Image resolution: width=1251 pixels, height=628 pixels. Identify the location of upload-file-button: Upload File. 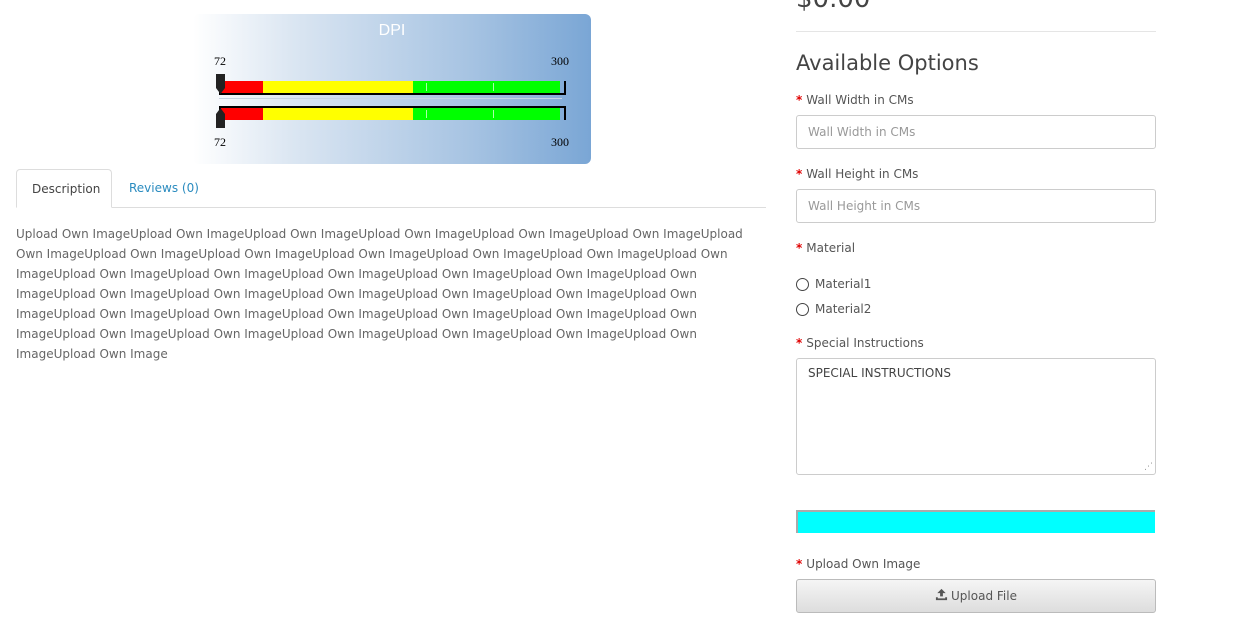
(976, 596).